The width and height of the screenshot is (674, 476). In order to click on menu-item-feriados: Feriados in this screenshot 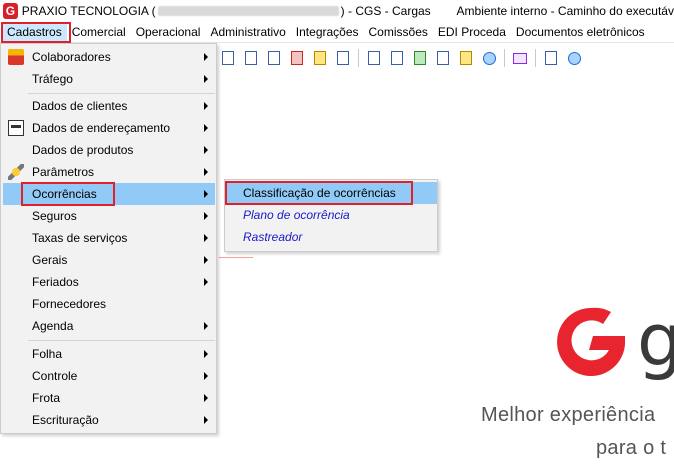, I will do `click(109, 282)`.